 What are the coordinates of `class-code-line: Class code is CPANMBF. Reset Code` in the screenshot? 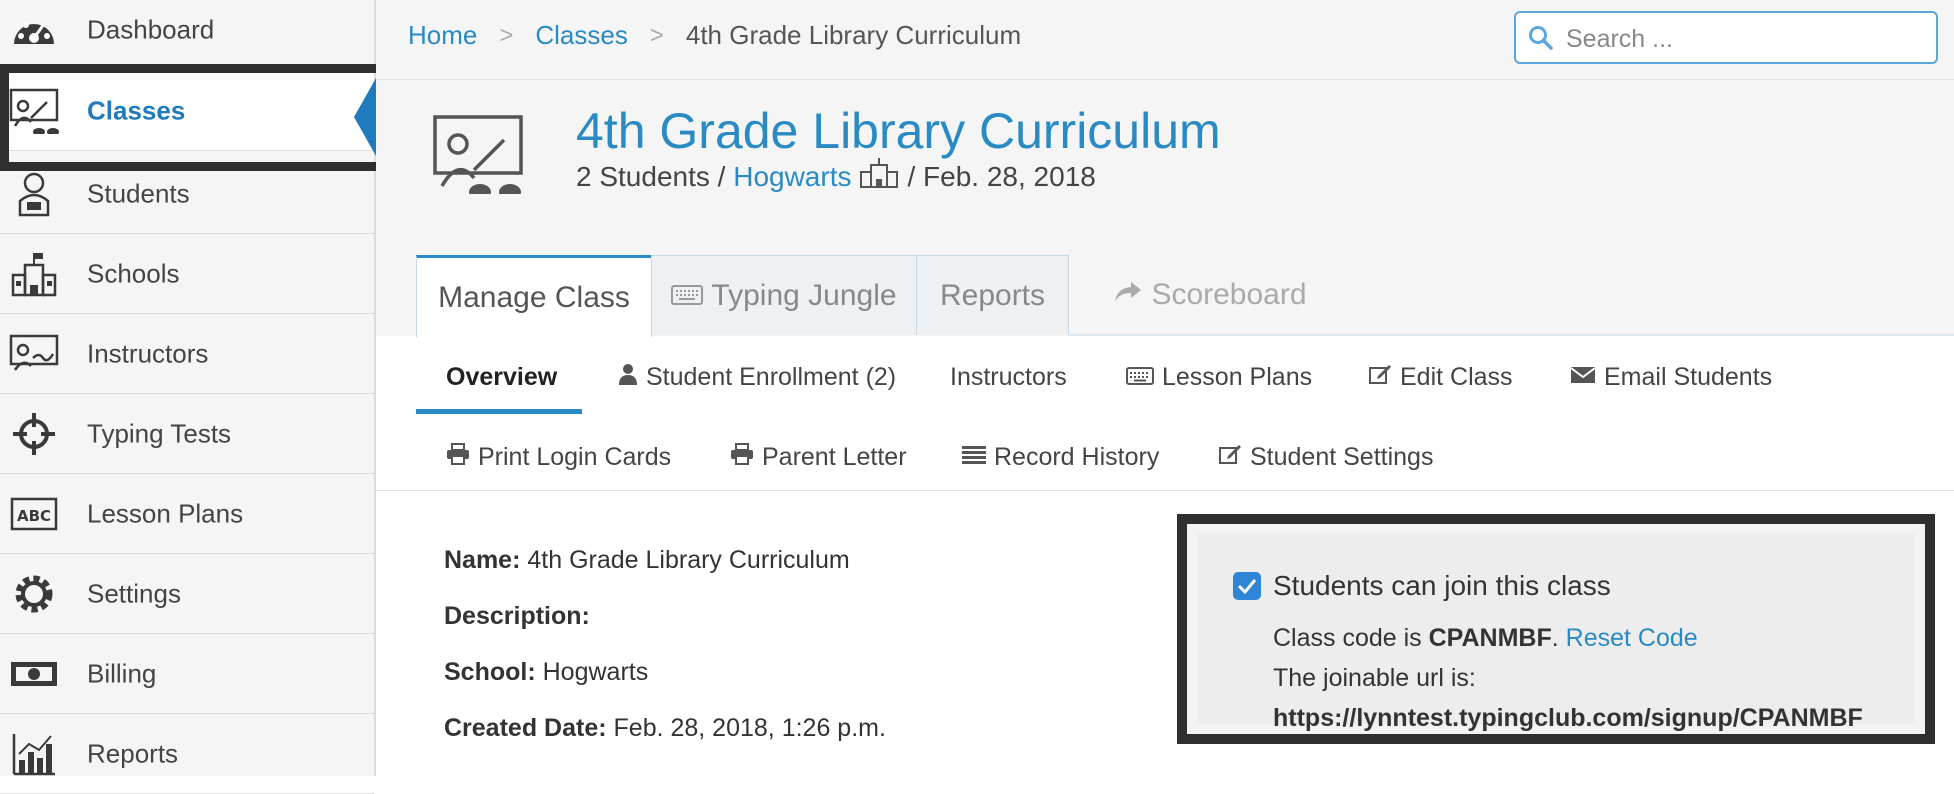 It's located at (1485, 638).